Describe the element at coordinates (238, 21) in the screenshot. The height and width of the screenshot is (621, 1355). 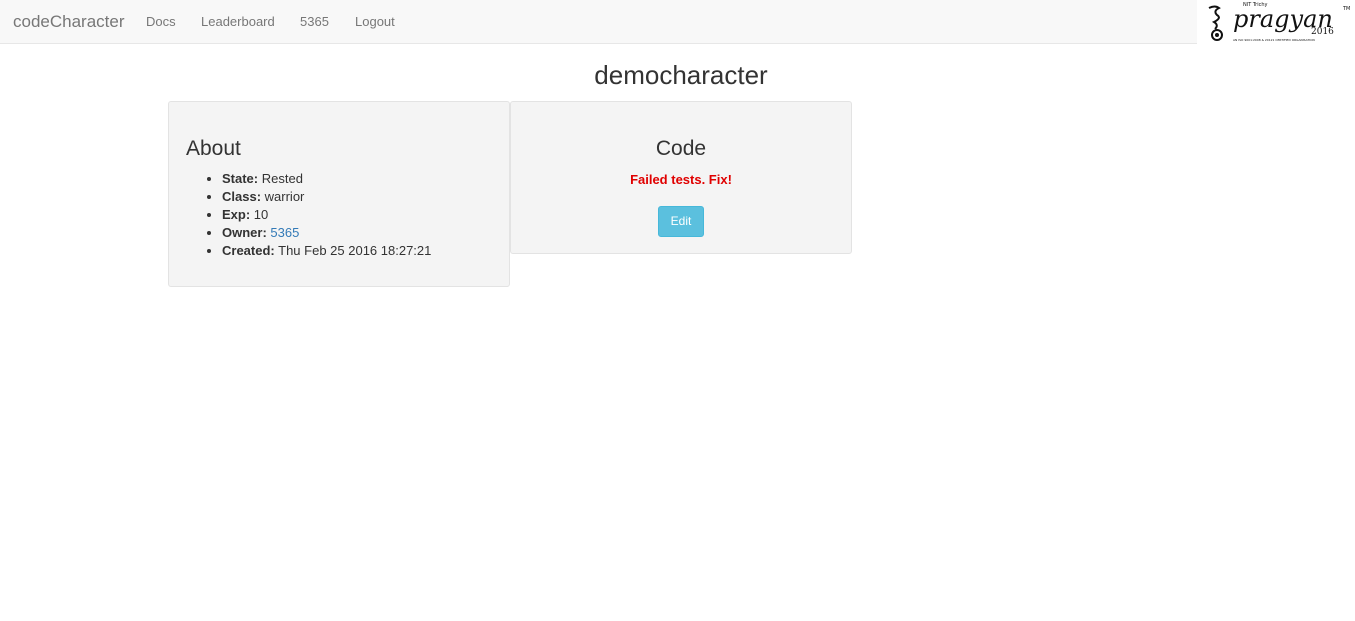
I see `nav-leaderboard: Leaderboard` at that location.